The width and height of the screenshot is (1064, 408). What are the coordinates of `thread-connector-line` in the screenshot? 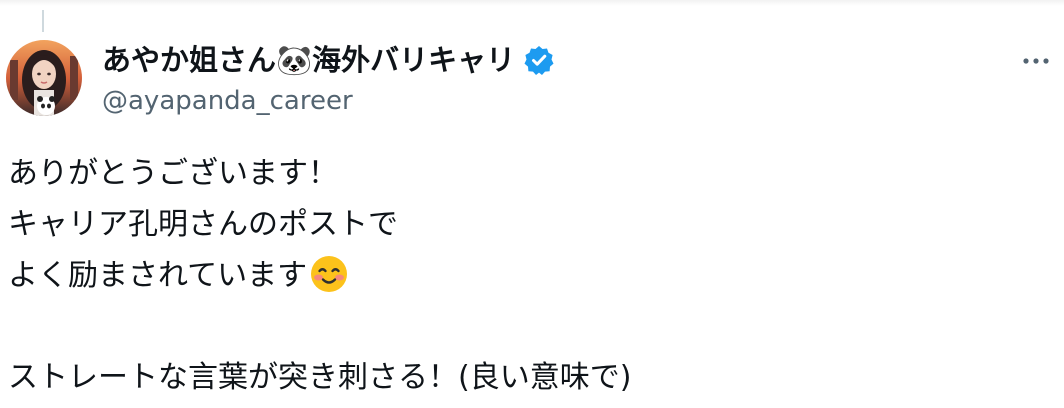 It's located at (43, 21).